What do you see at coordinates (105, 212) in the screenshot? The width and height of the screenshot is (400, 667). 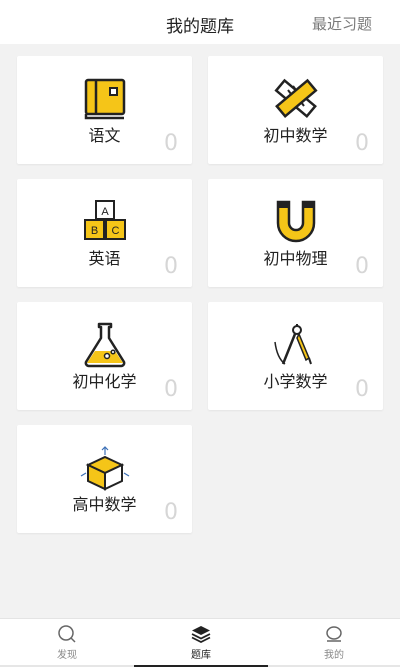 I see `block-letter-a: A` at bounding box center [105, 212].